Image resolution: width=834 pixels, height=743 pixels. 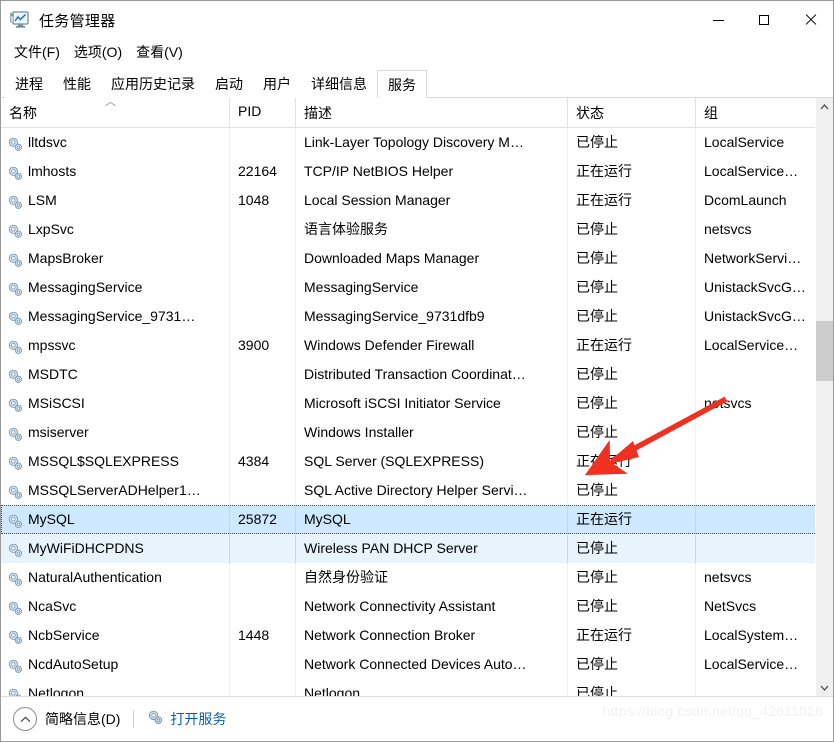 What do you see at coordinates (431, 606) in the screenshot?
I see `cell-description: Network Connectivity Assistant` at bounding box center [431, 606].